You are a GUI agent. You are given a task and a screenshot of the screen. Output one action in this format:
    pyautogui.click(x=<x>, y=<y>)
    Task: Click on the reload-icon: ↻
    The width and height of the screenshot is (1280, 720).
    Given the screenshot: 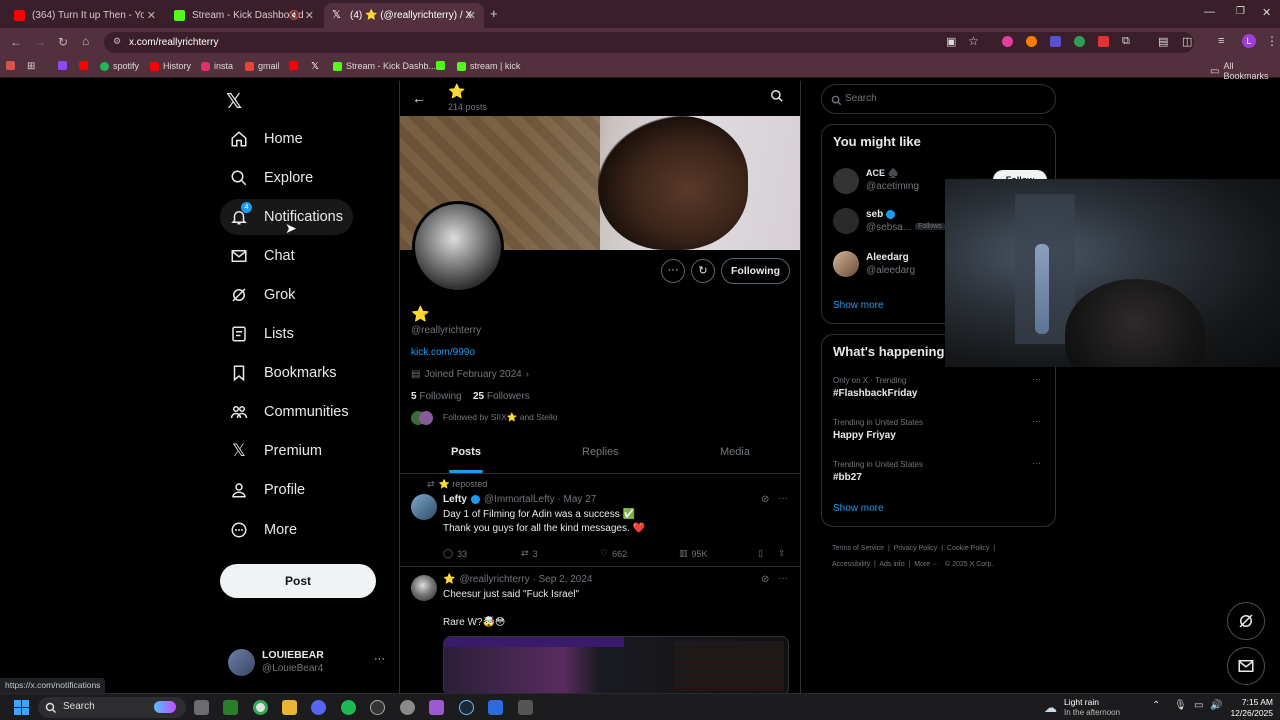 What is the action you would take?
    pyautogui.click(x=63, y=42)
    